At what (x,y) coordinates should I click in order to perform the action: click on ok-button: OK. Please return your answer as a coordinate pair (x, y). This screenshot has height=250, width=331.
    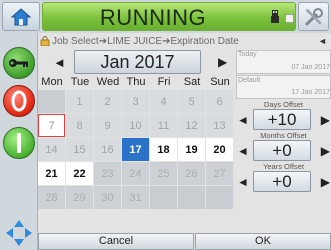
    Looking at the image, I should click on (263, 241).